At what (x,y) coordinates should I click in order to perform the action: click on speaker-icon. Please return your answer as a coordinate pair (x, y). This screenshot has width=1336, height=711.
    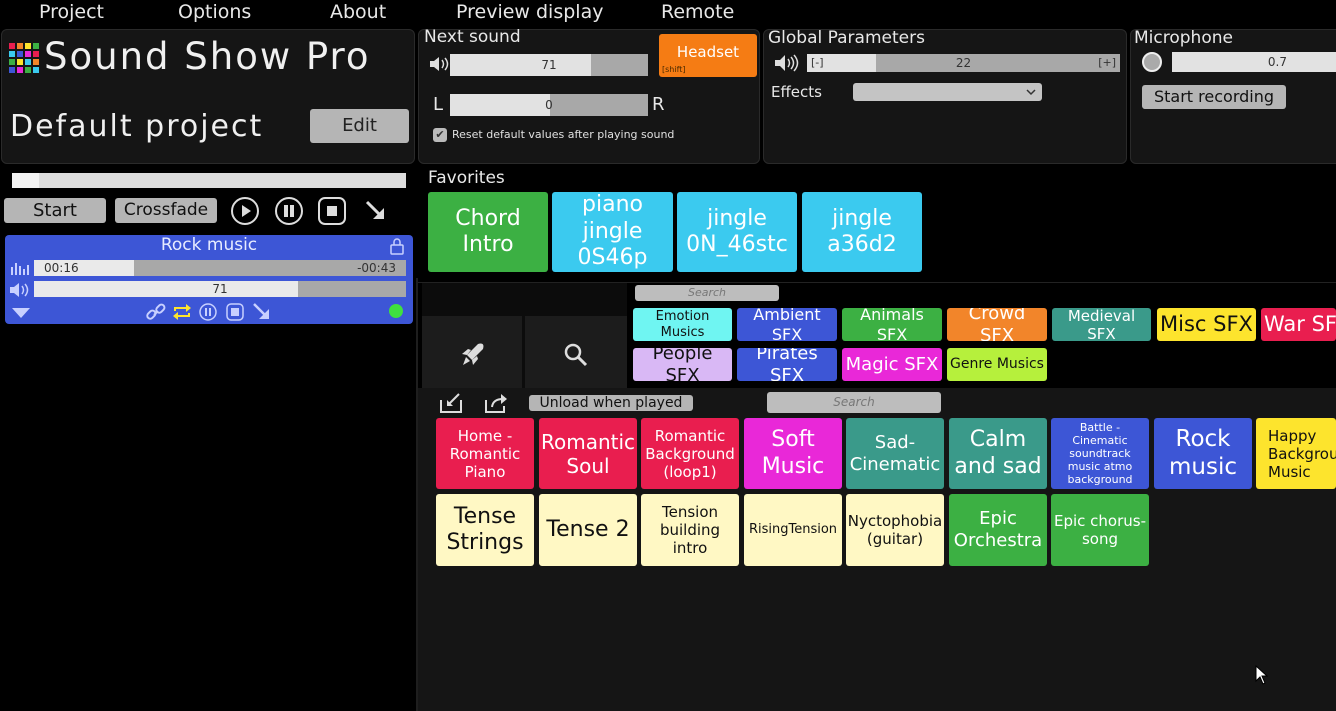
    Looking at the image, I should click on (19, 290).